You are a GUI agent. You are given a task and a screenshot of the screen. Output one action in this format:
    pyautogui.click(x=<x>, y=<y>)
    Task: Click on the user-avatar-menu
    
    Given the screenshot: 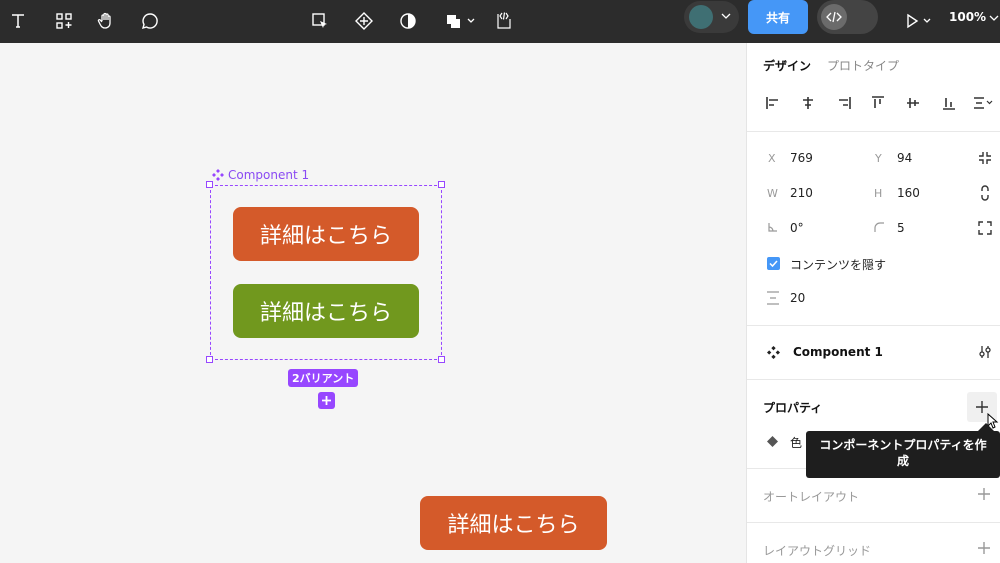 What is the action you would take?
    pyautogui.click(x=711, y=17)
    